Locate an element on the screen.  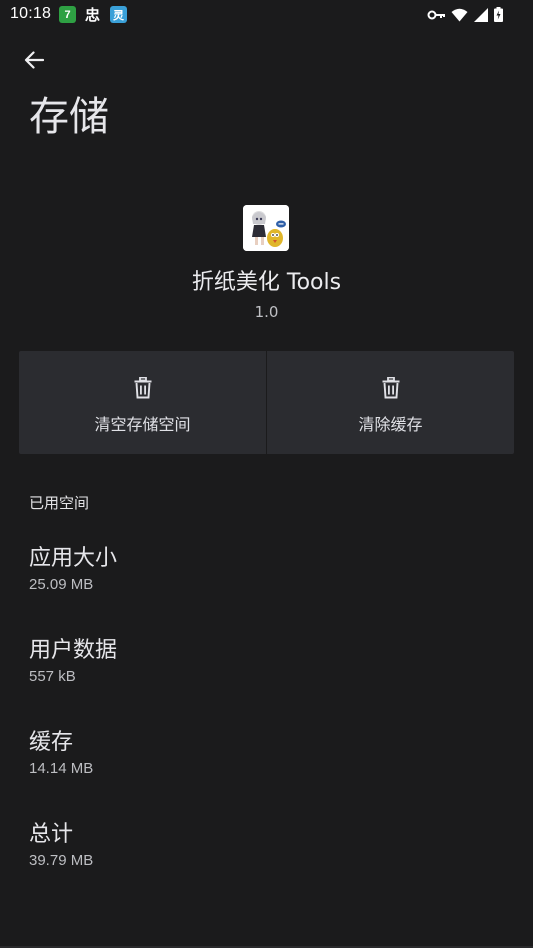
app-name: 折纸美化 Tools is located at coordinates (266, 282).